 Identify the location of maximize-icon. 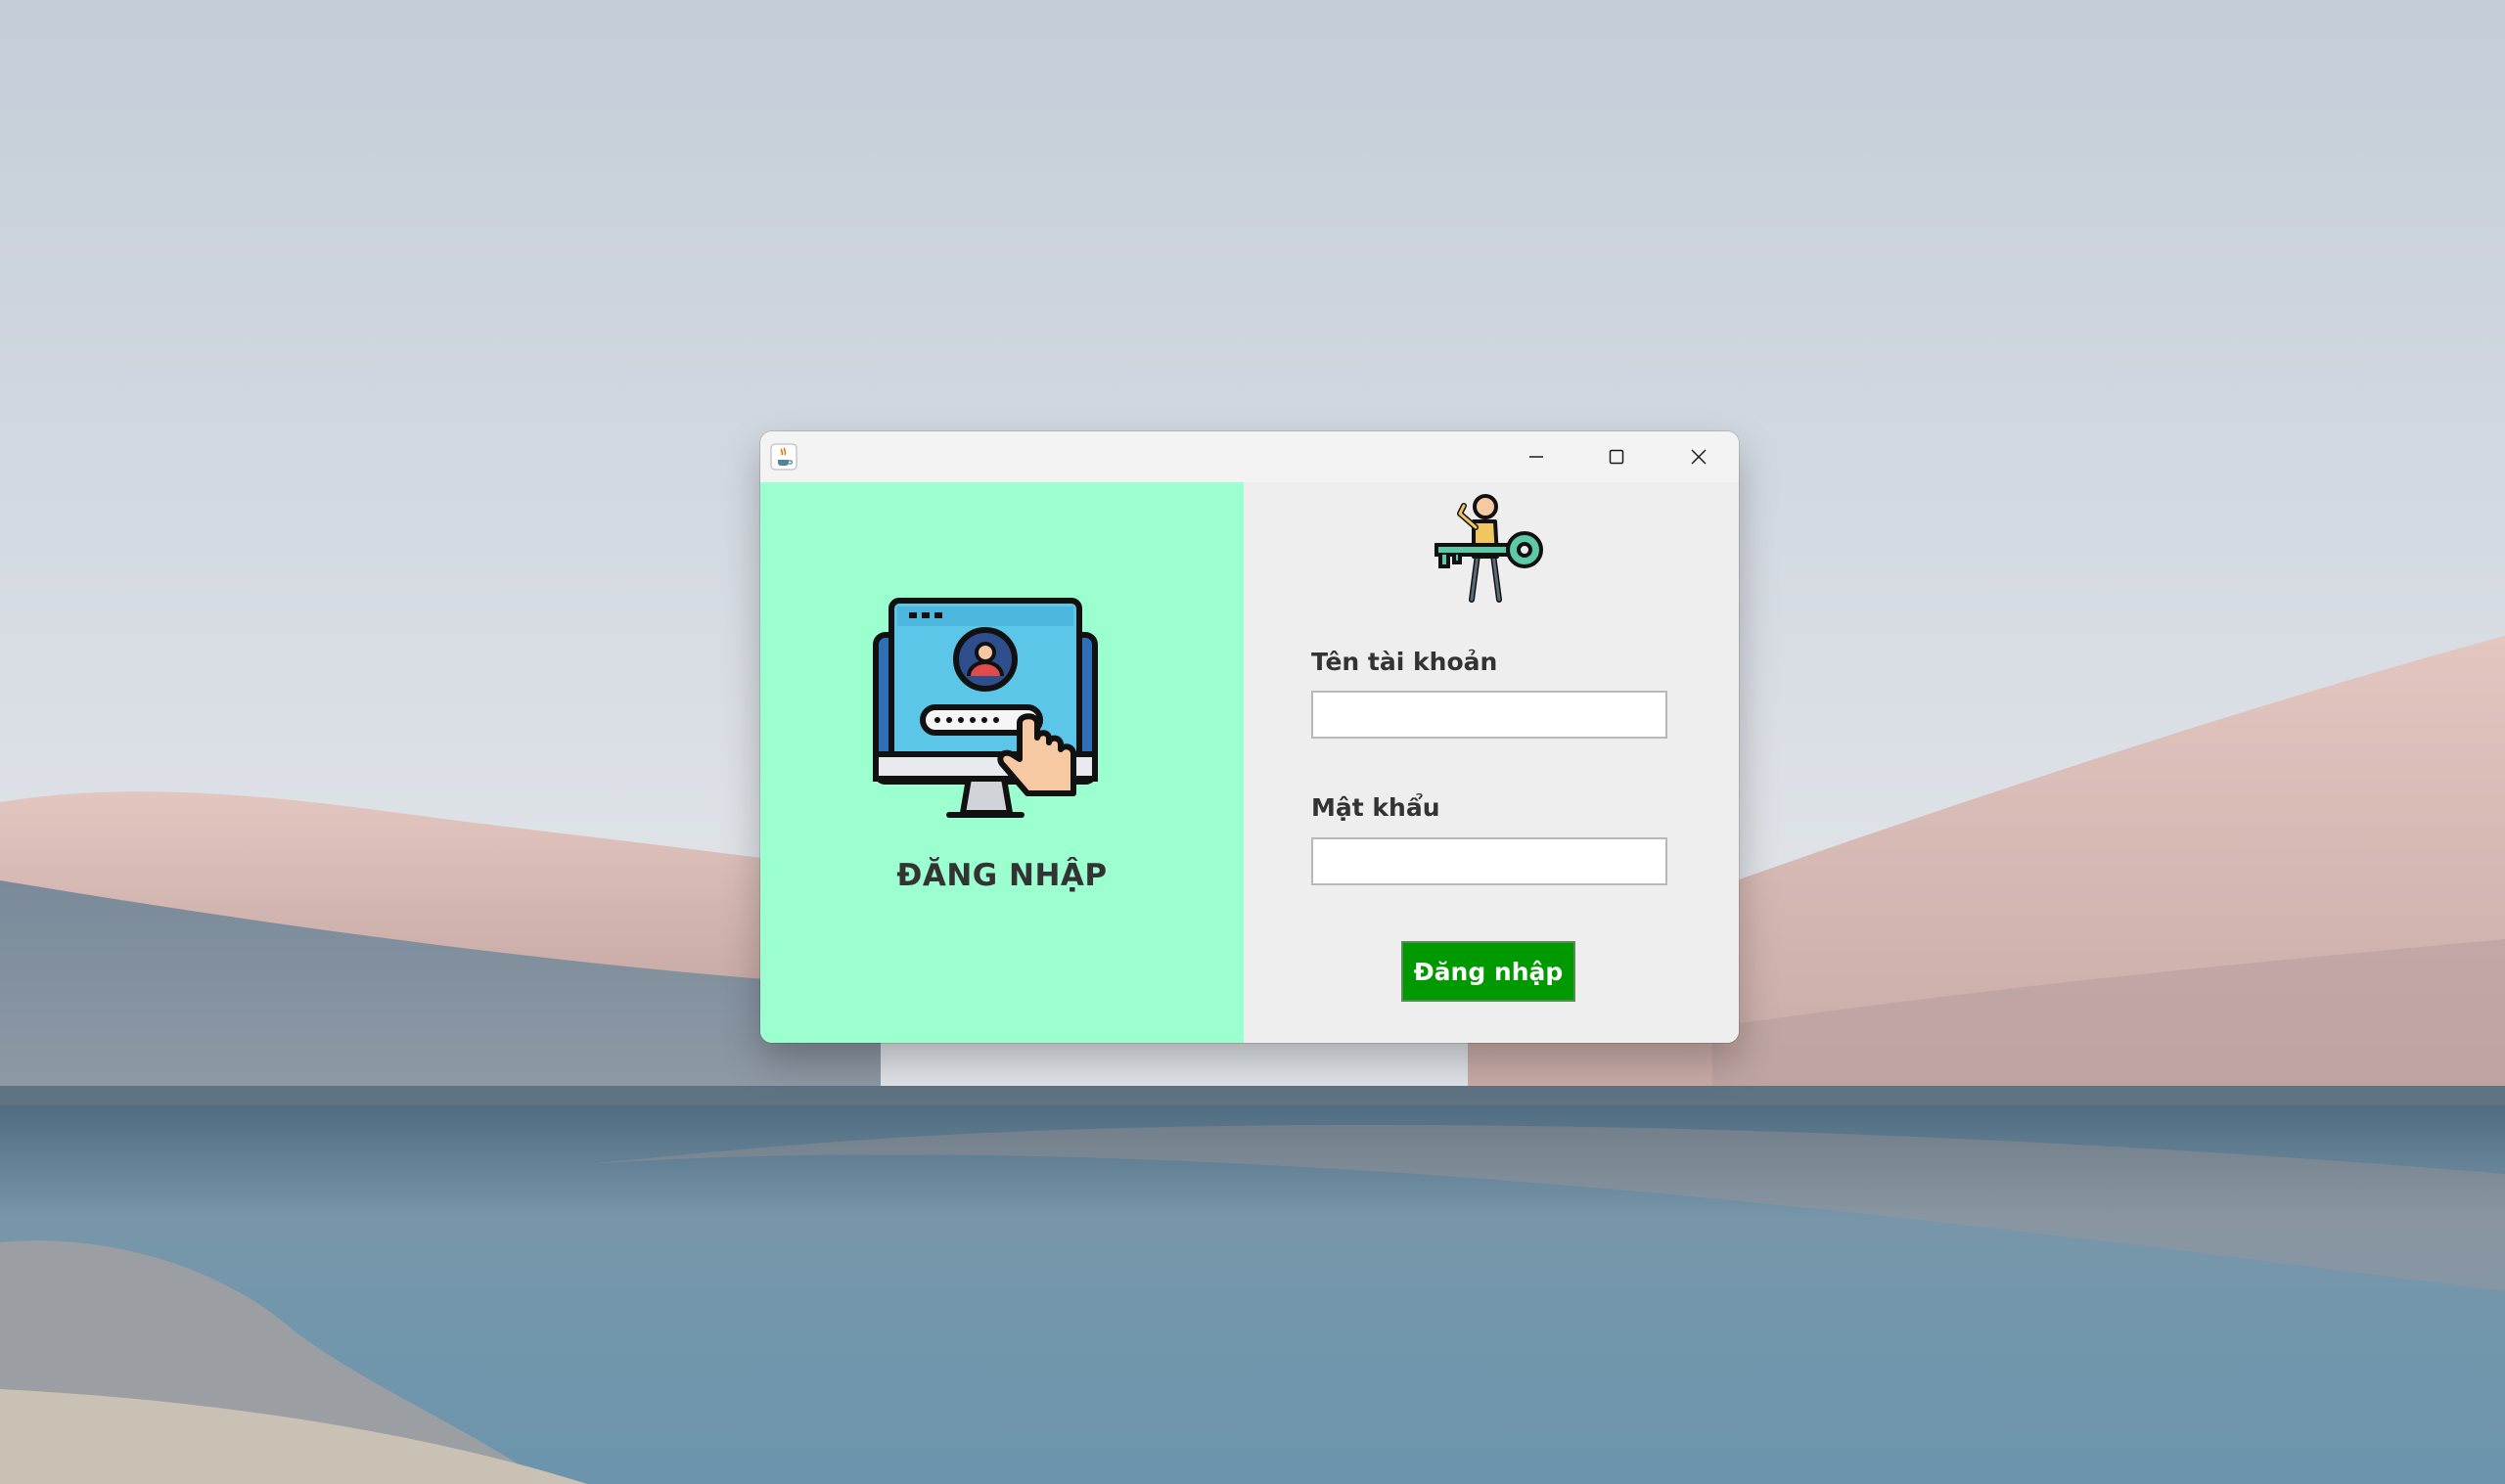
(1616, 457).